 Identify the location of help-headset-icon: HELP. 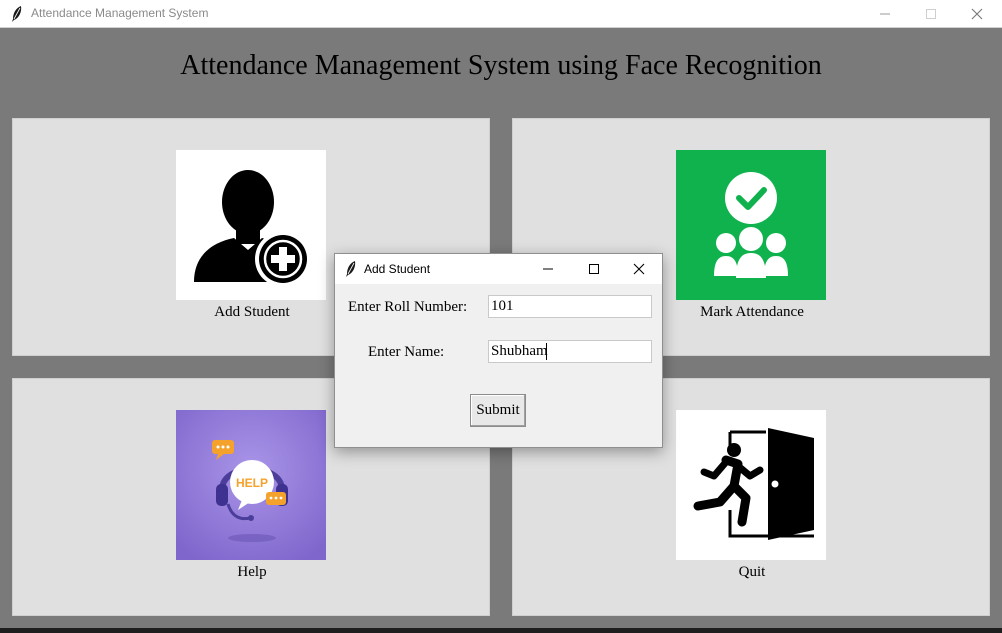
(251, 485).